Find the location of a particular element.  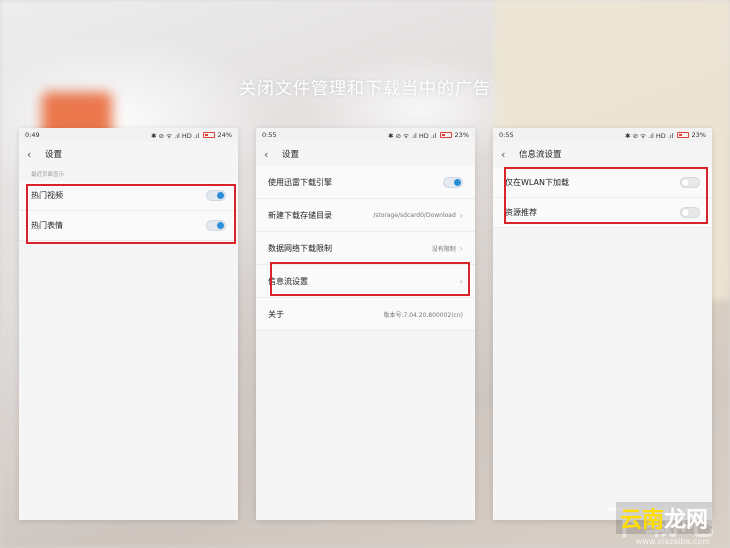

row-label: 资源推荐 is located at coordinates (521, 212).